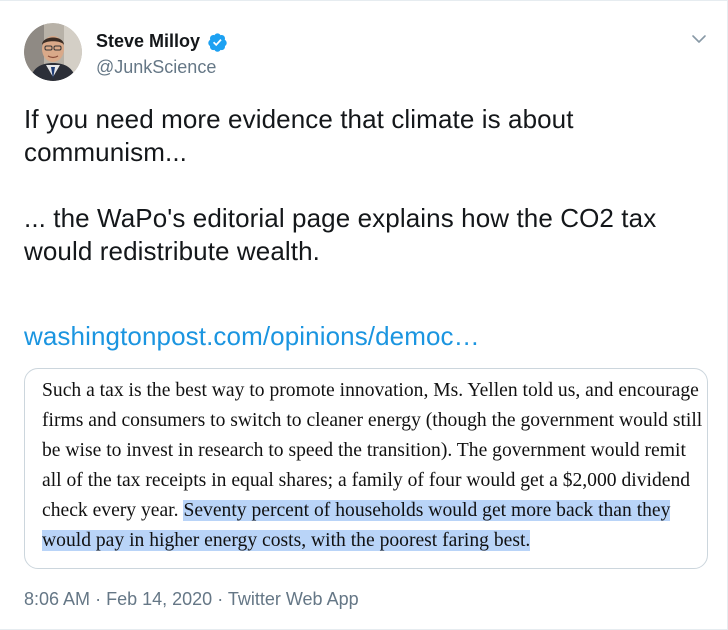 The height and width of the screenshot is (630, 728). Describe the element at coordinates (57, 599) in the screenshot. I see `tweet-time: 8:06 AM` at that location.